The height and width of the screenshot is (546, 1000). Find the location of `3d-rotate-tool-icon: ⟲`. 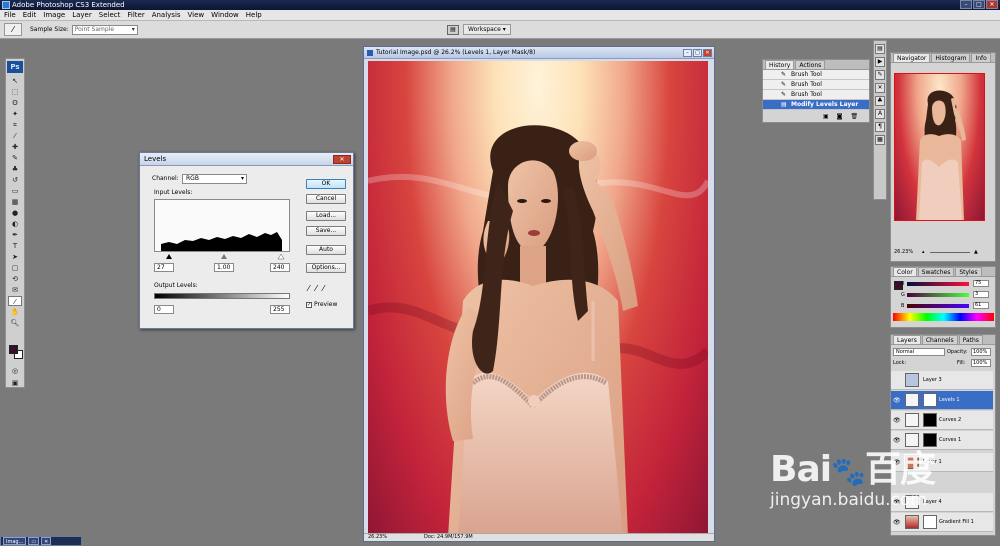

3d-rotate-tool-icon: ⟲ is located at coordinates (15, 279).